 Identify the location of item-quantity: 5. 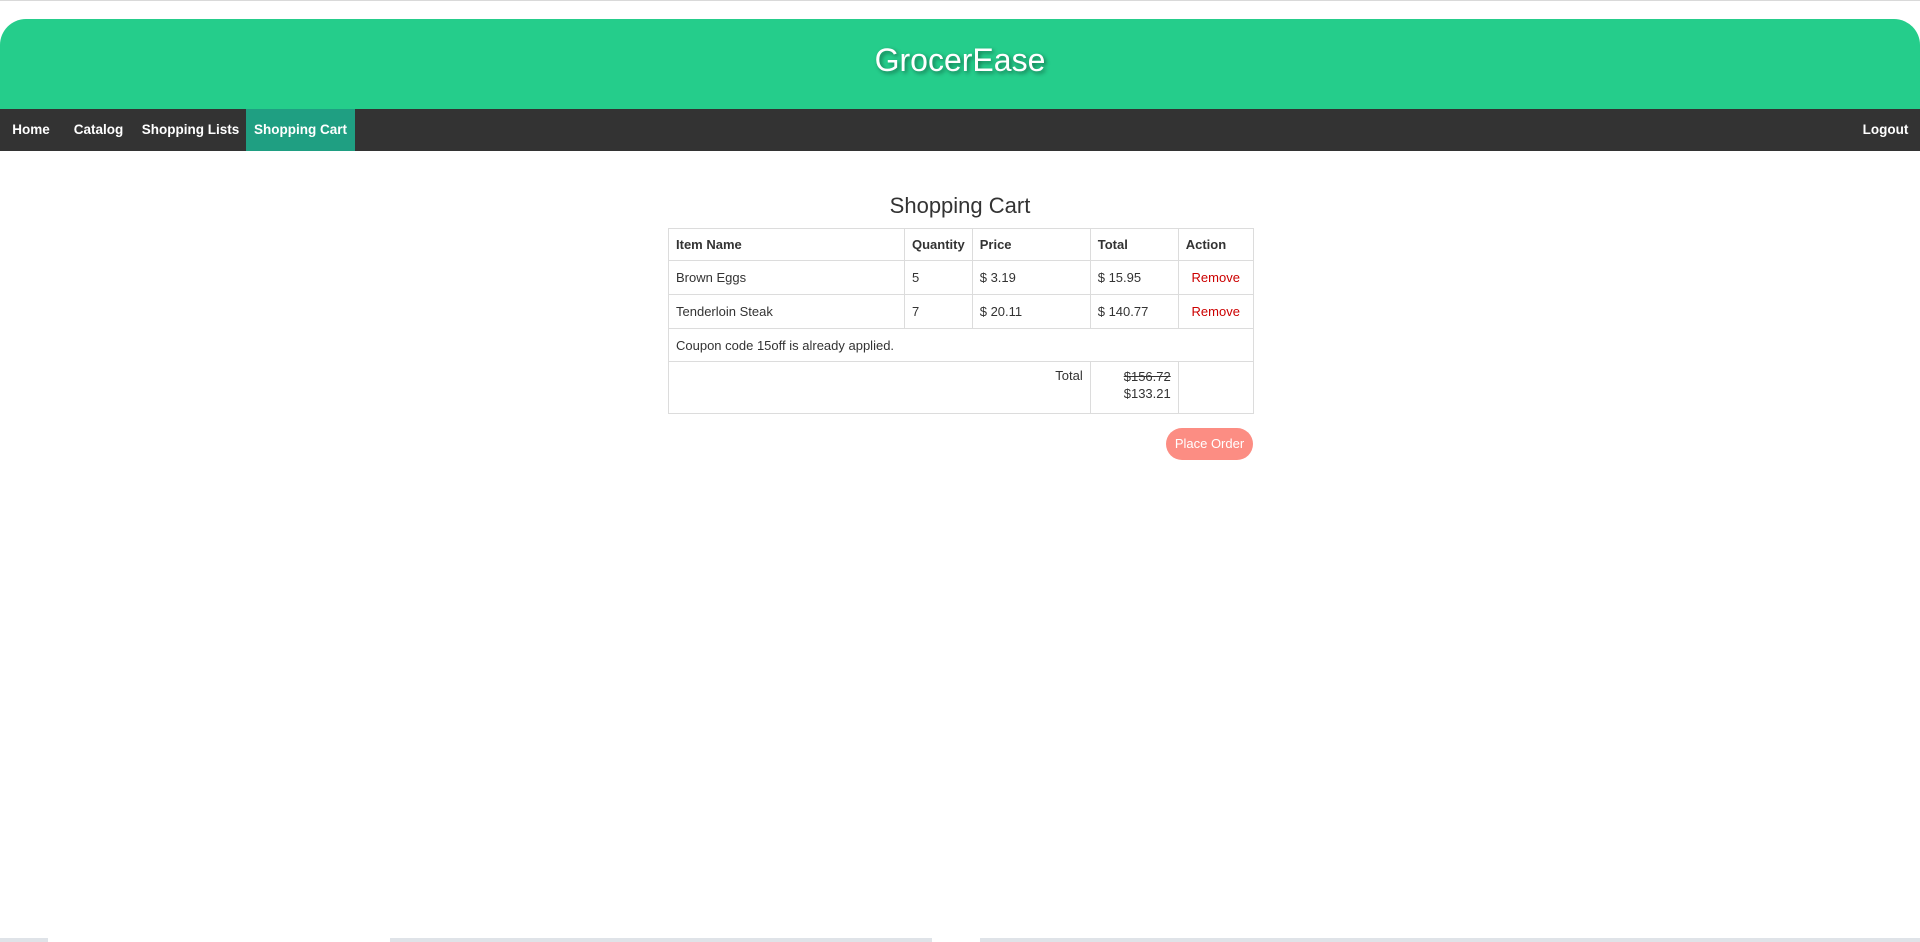
(938, 277).